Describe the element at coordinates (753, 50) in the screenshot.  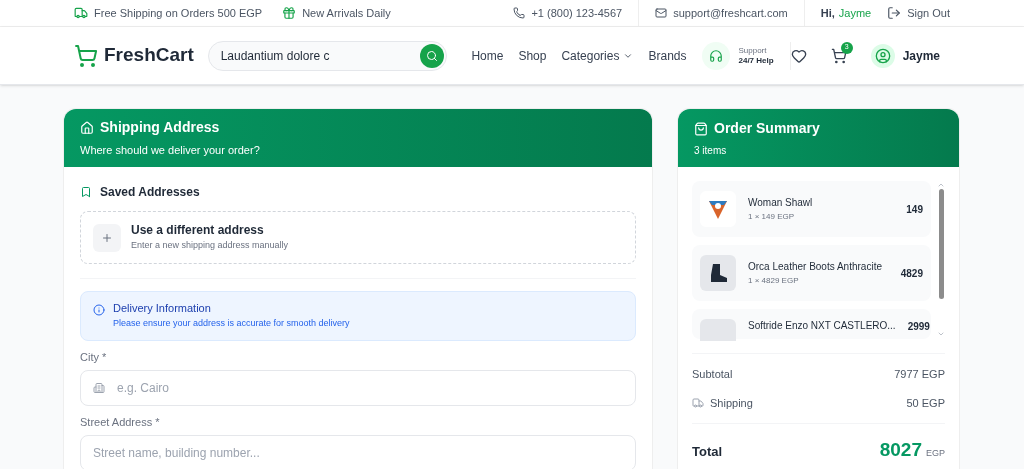
I see `support-label: Support` at that location.